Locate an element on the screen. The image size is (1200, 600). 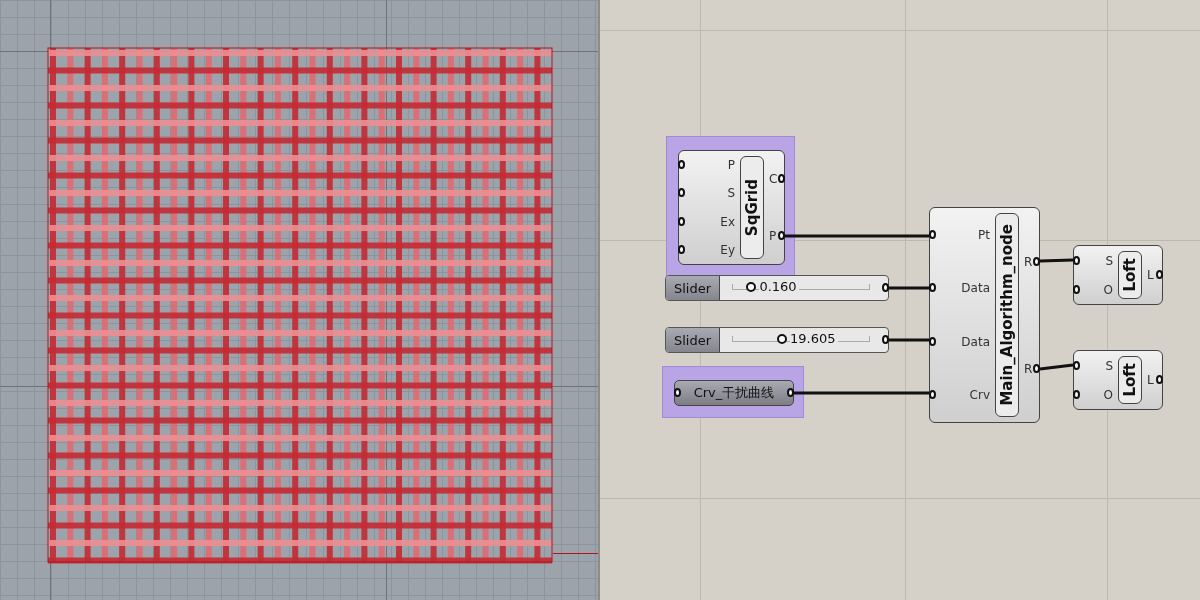
parameter-name: Crv_干扰曲线 is located at coordinates (734, 393).